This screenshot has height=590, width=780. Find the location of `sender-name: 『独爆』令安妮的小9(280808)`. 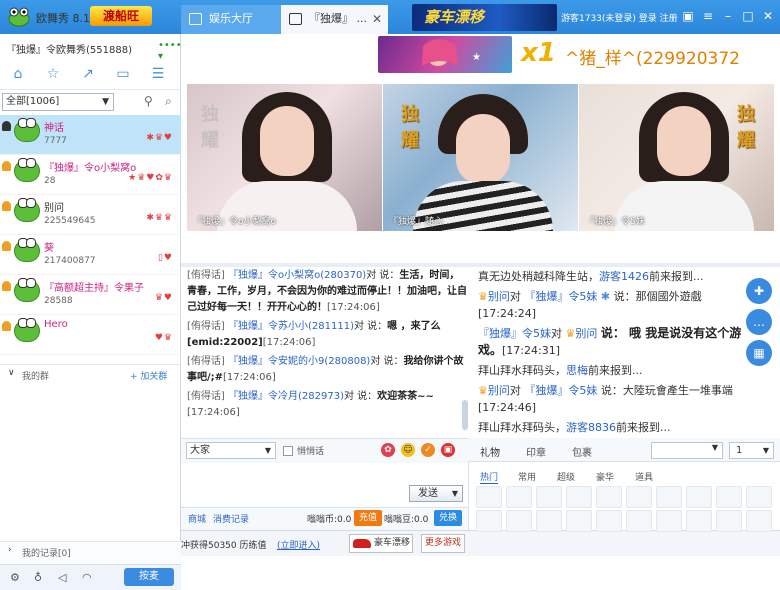

sender-name: 『独爆』令安妮的小9(280808) is located at coordinates (299, 361).